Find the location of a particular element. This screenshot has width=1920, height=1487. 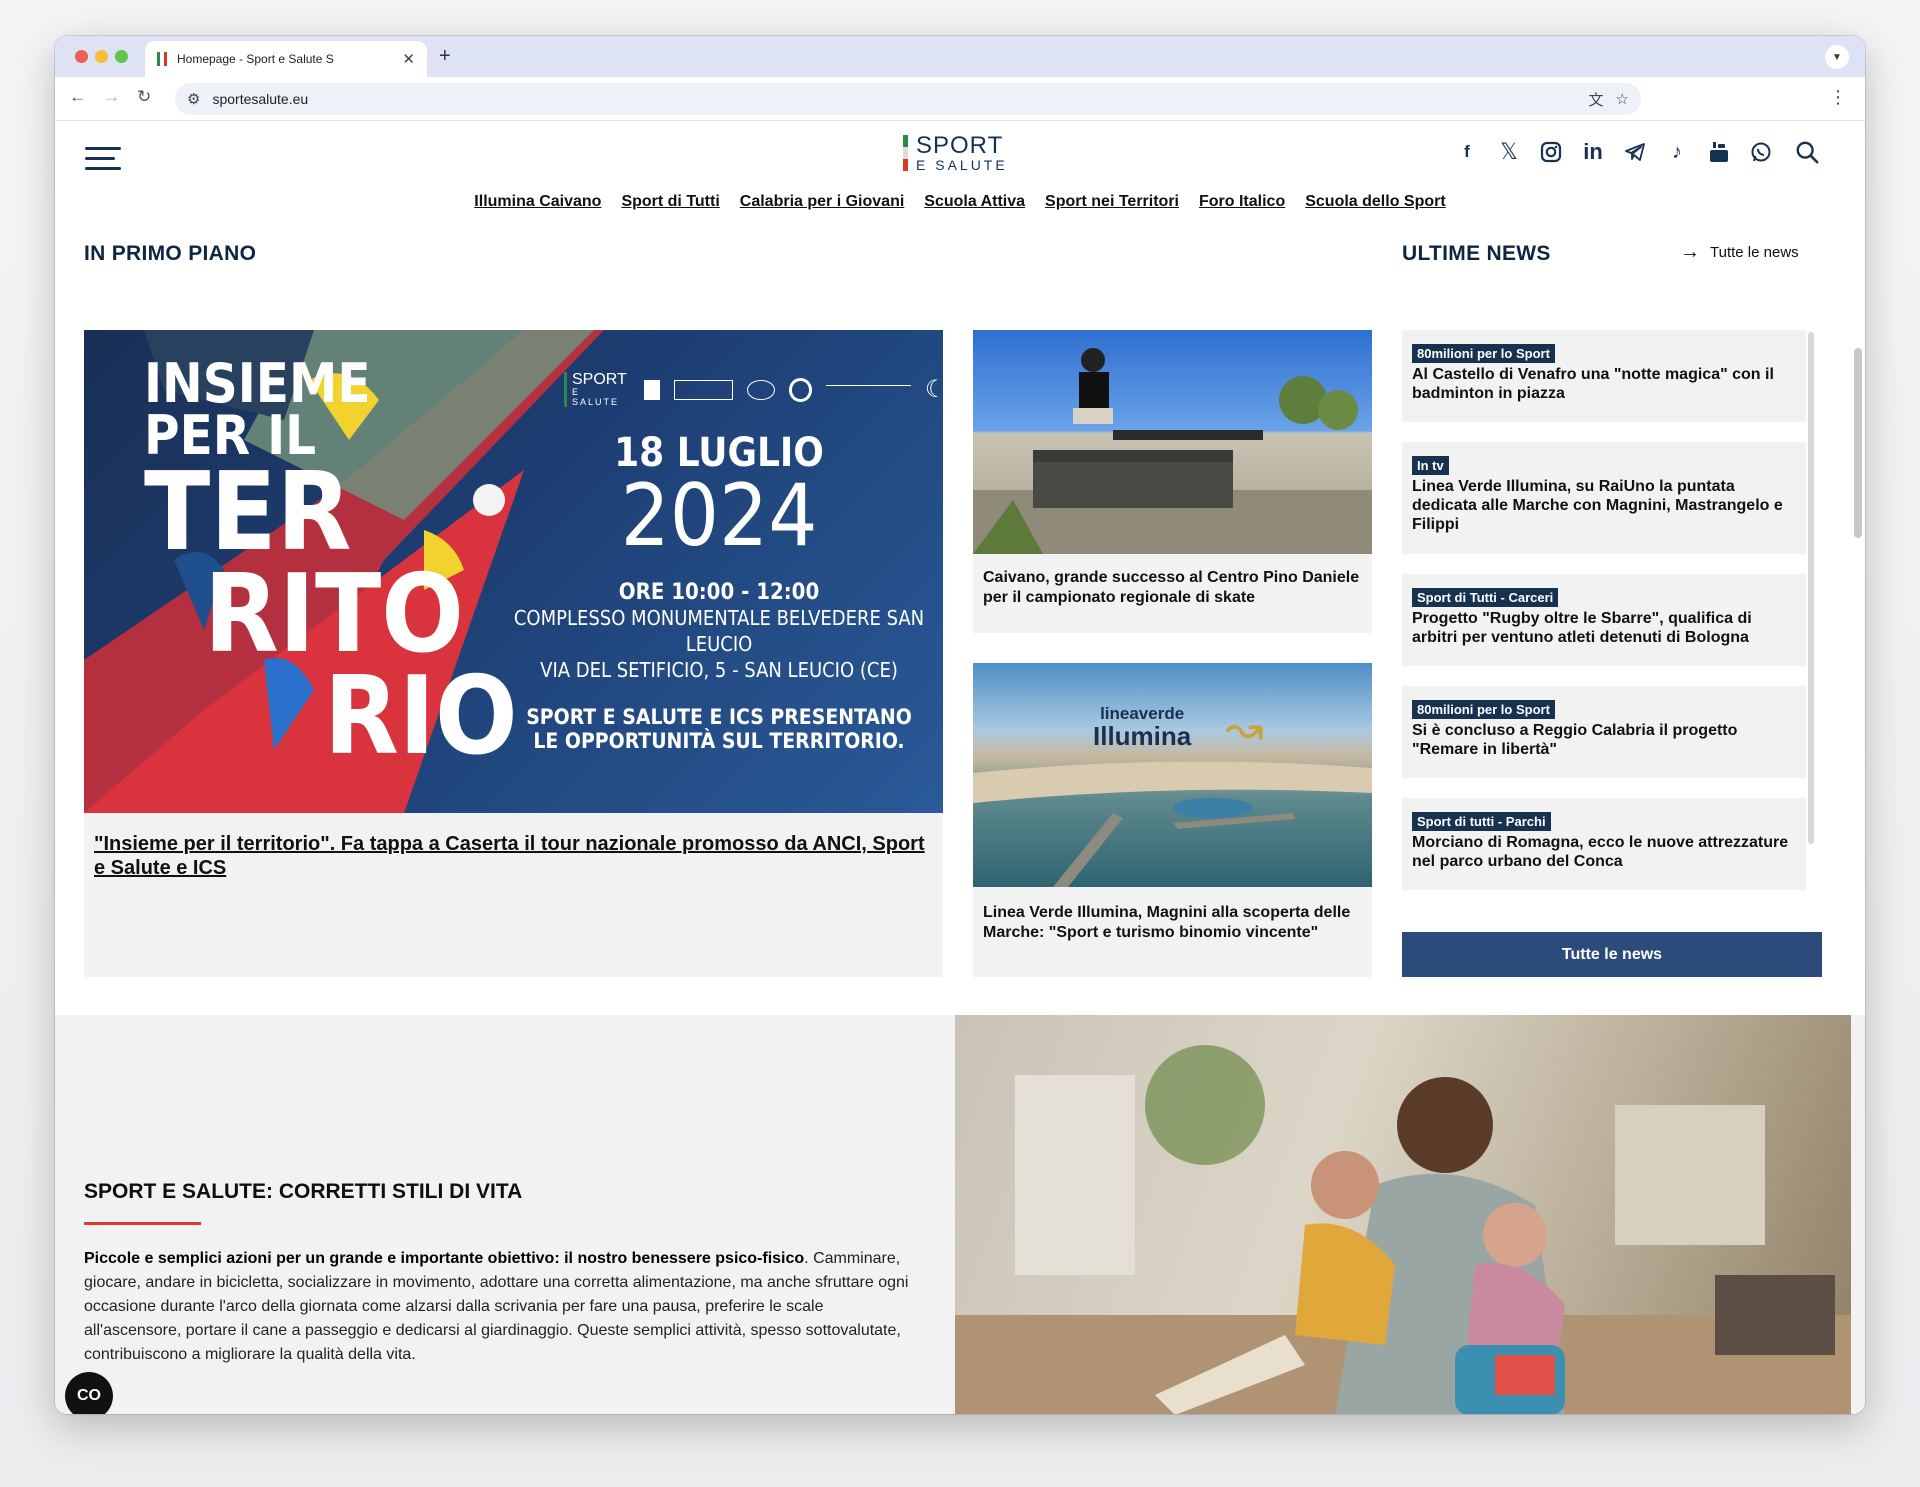

nav-scuola-attiva: Scuola Attiva is located at coordinates (974, 202).